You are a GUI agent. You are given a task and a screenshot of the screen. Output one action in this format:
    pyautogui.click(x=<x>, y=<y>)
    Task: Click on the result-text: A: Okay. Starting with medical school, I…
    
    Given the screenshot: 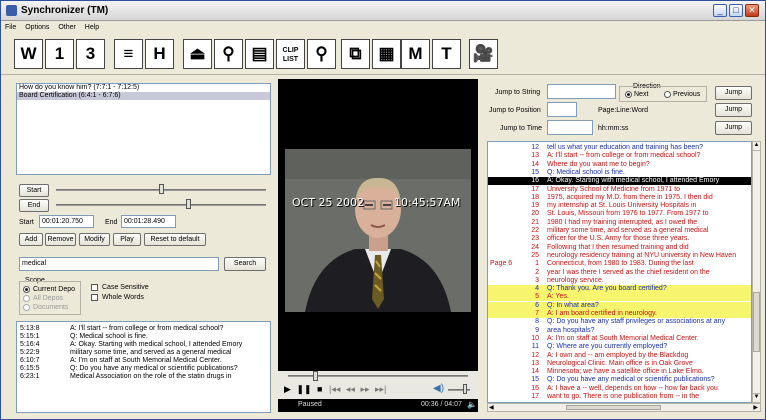 What is the action you would take?
    pyautogui.click(x=156, y=345)
    